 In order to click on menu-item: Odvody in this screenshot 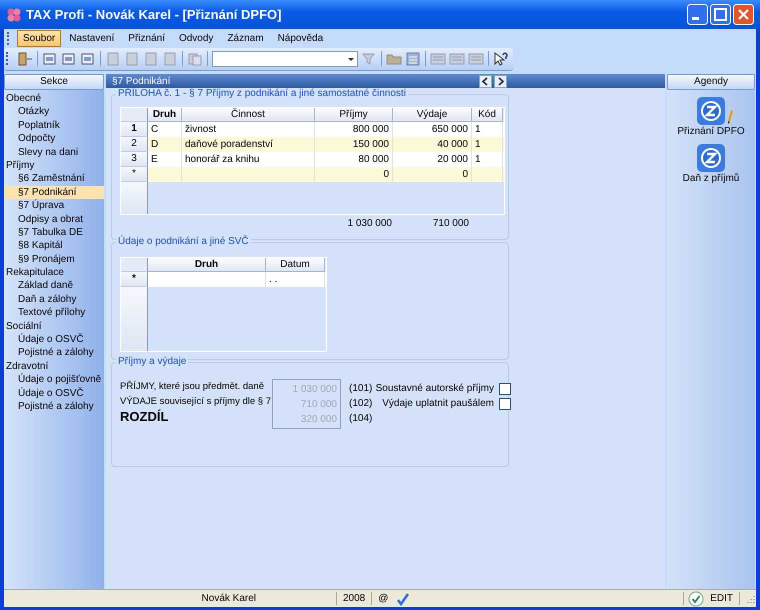, I will do `click(196, 38)`.